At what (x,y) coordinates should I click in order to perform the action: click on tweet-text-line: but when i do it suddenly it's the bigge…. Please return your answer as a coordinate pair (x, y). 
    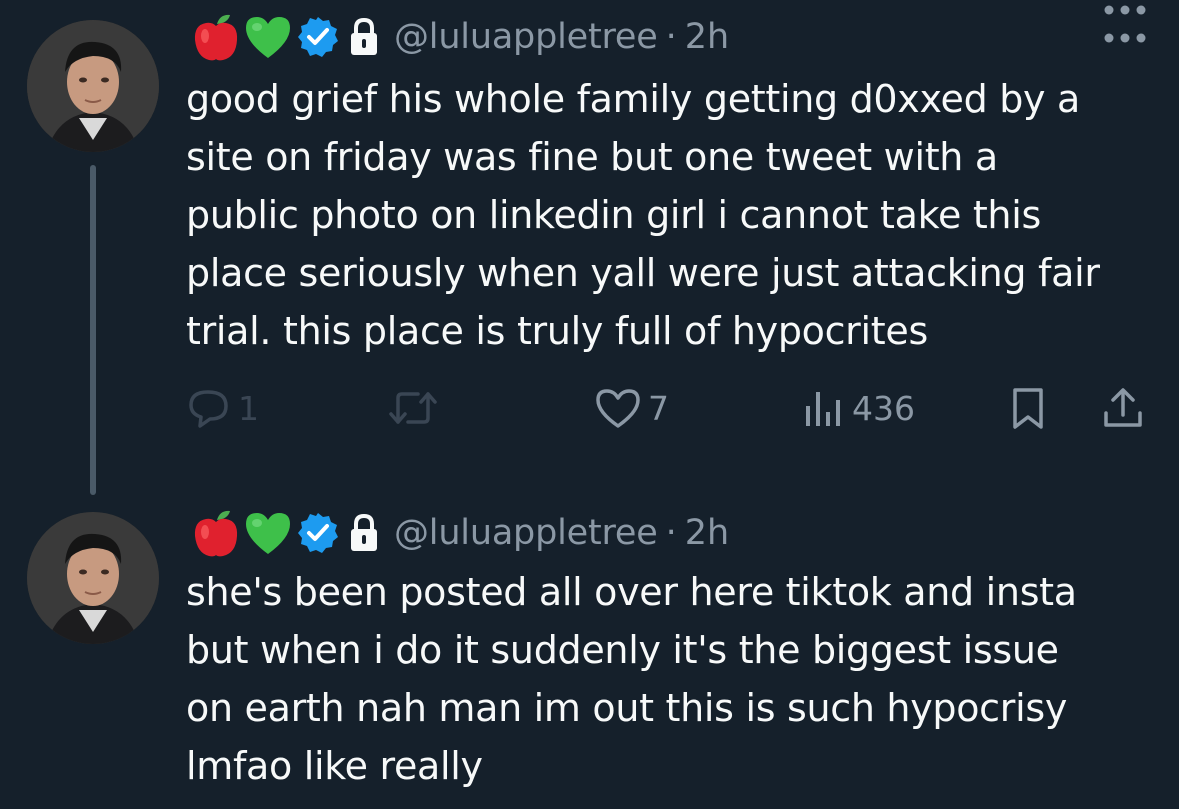
    Looking at the image, I should click on (622, 650).